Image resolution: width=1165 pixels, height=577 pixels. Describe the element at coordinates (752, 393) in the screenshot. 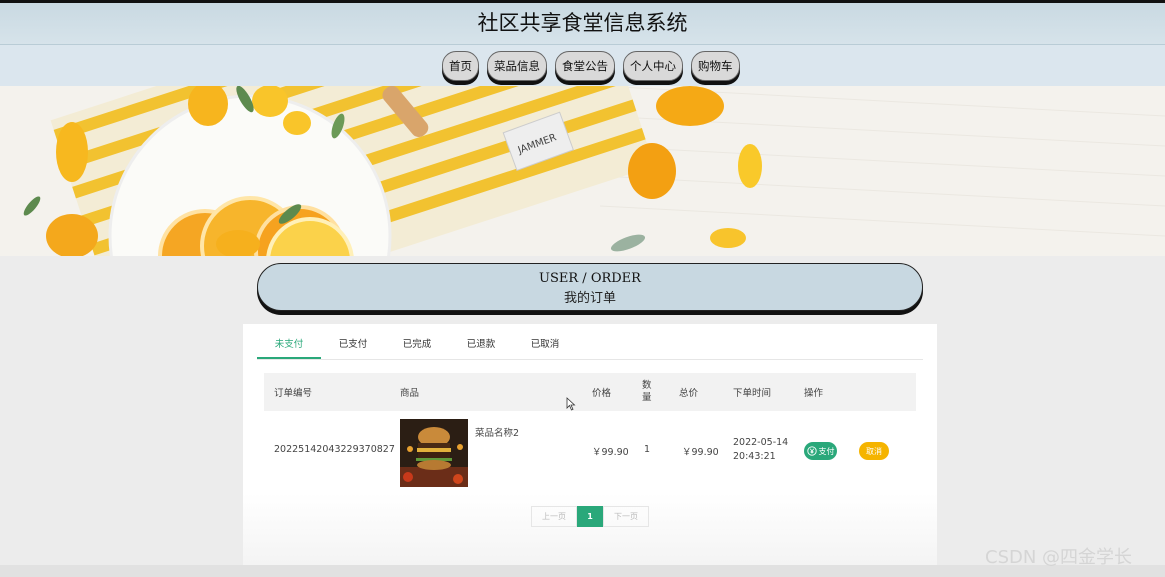

I see `header-time: 下单时间` at that location.